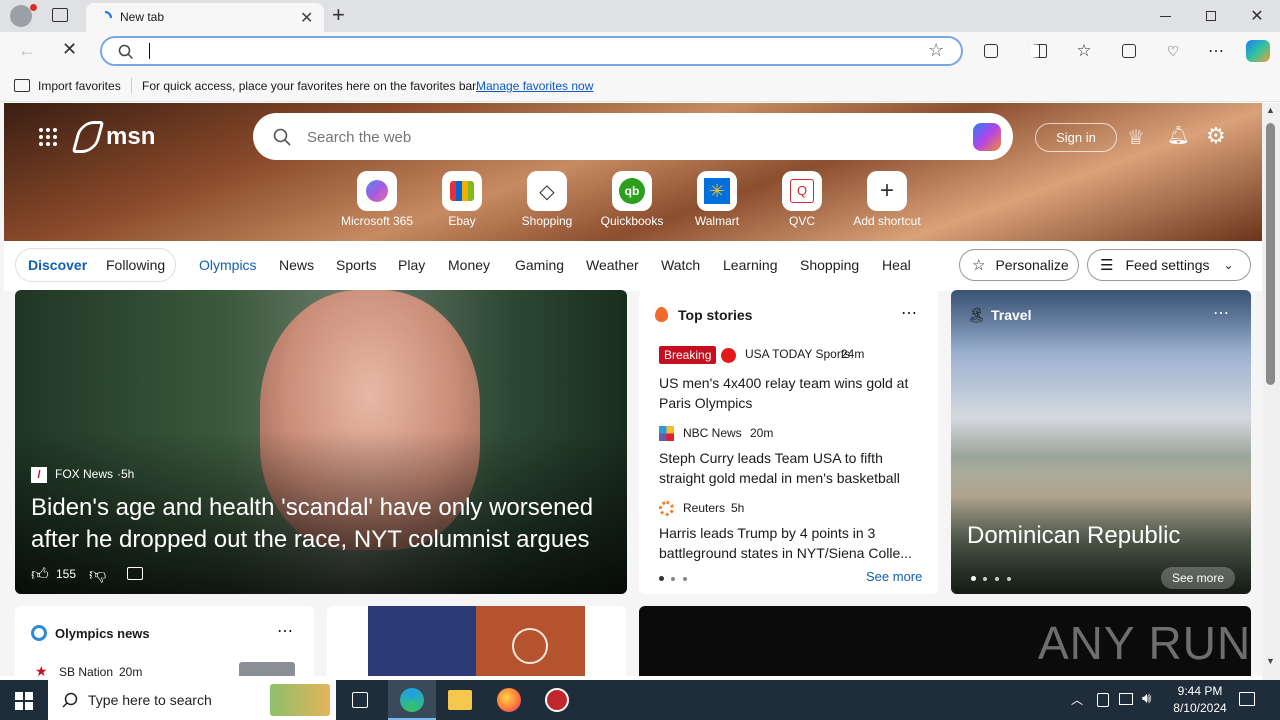 This screenshot has height=720, width=1280. What do you see at coordinates (534, 86) in the screenshot?
I see `manage-favorites-link: Manage favorites now` at bounding box center [534, 86].